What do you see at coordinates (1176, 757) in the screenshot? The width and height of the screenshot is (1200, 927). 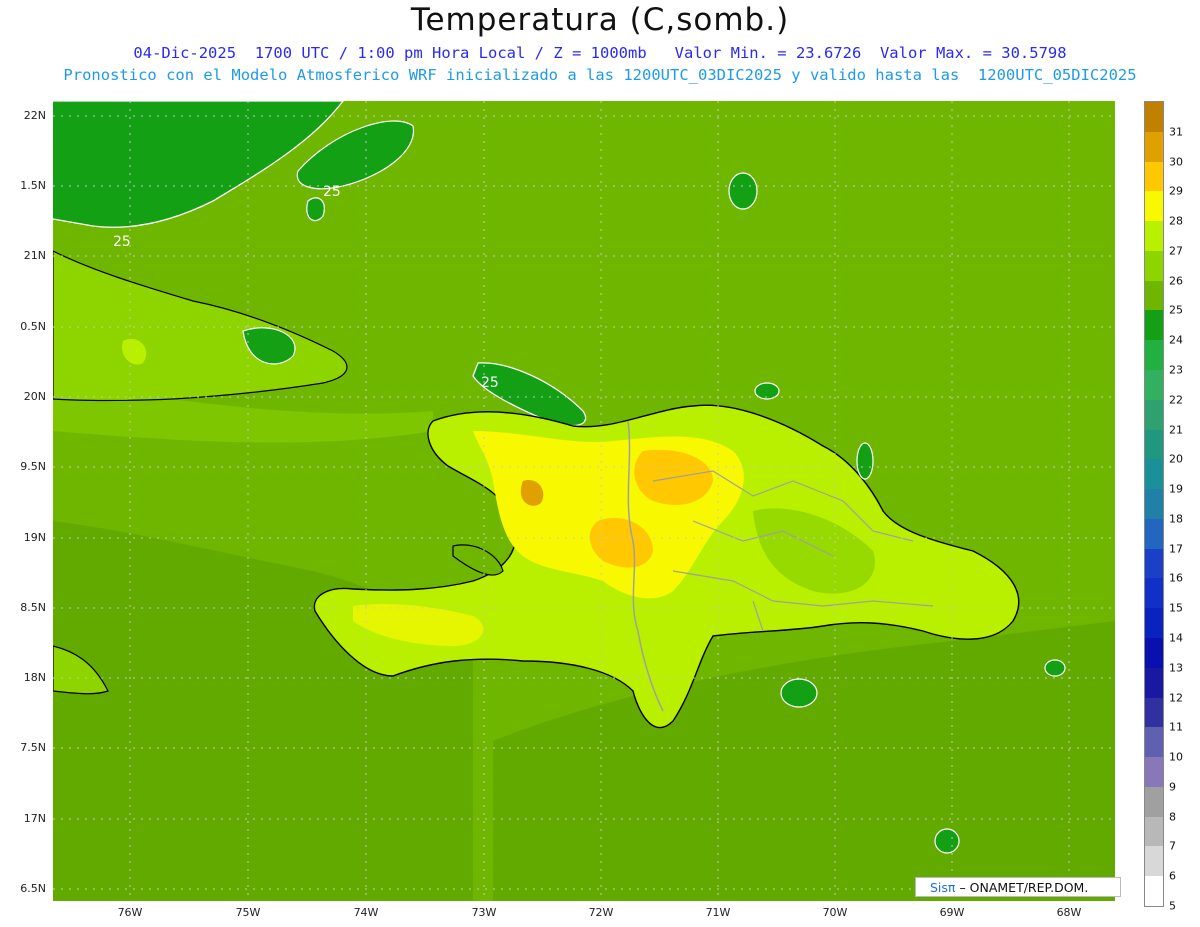 I see `legend-label: 10` at bounding box center [1176, 757].